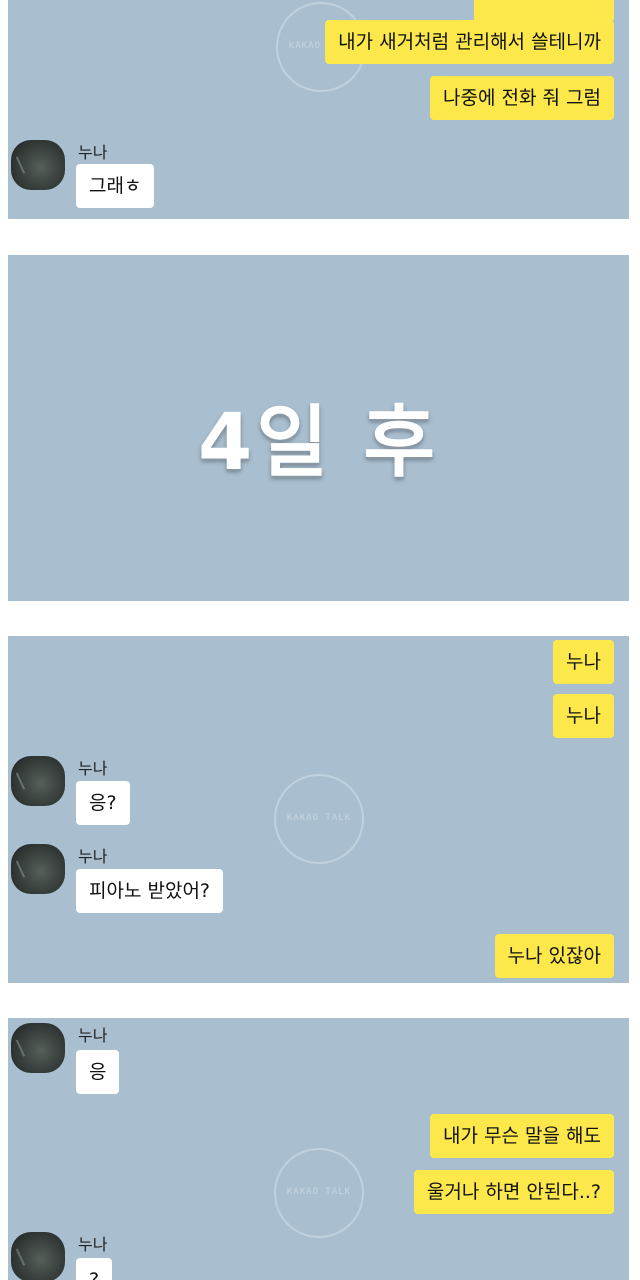 The width and height of the screenshot is (640, 1280). Describe the element at coordinates (554, 956) in the screenshot. I see `message-bubble-mine: 누나 있잖아` at that location.